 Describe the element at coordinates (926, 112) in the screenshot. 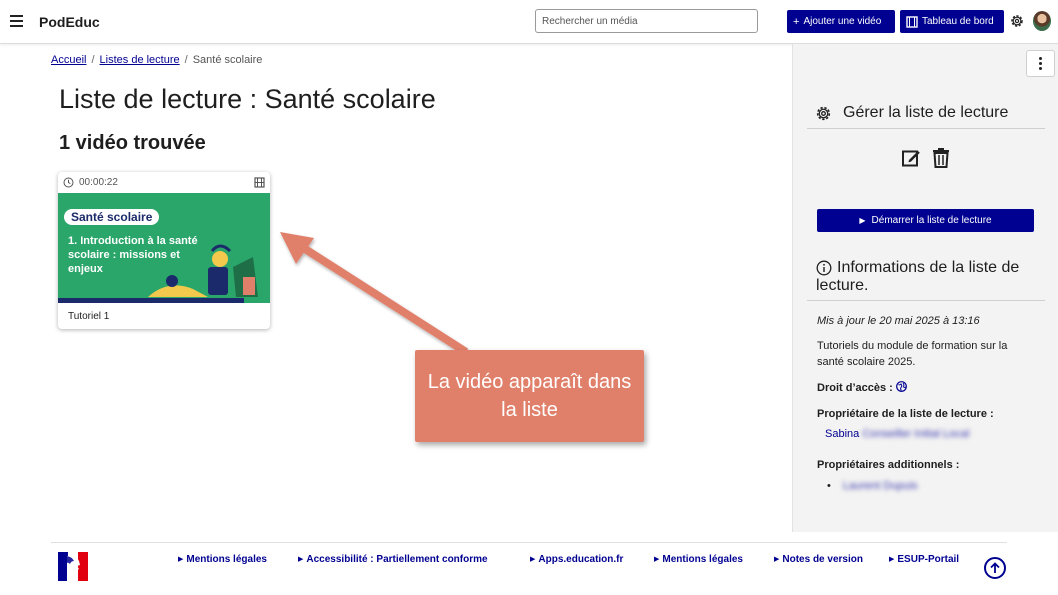

I see `manage-playlist-title: Gérer la liste de lecture` at that location.